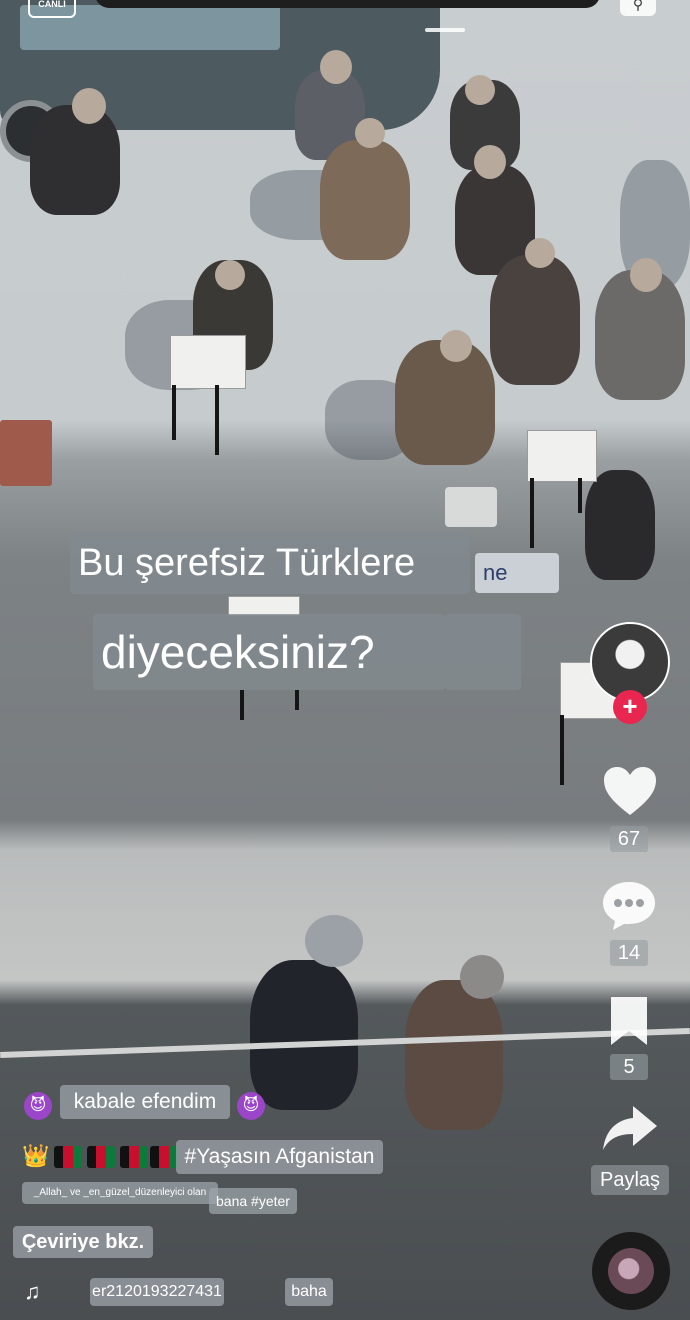  I want to click on stool, so click(471, 507).